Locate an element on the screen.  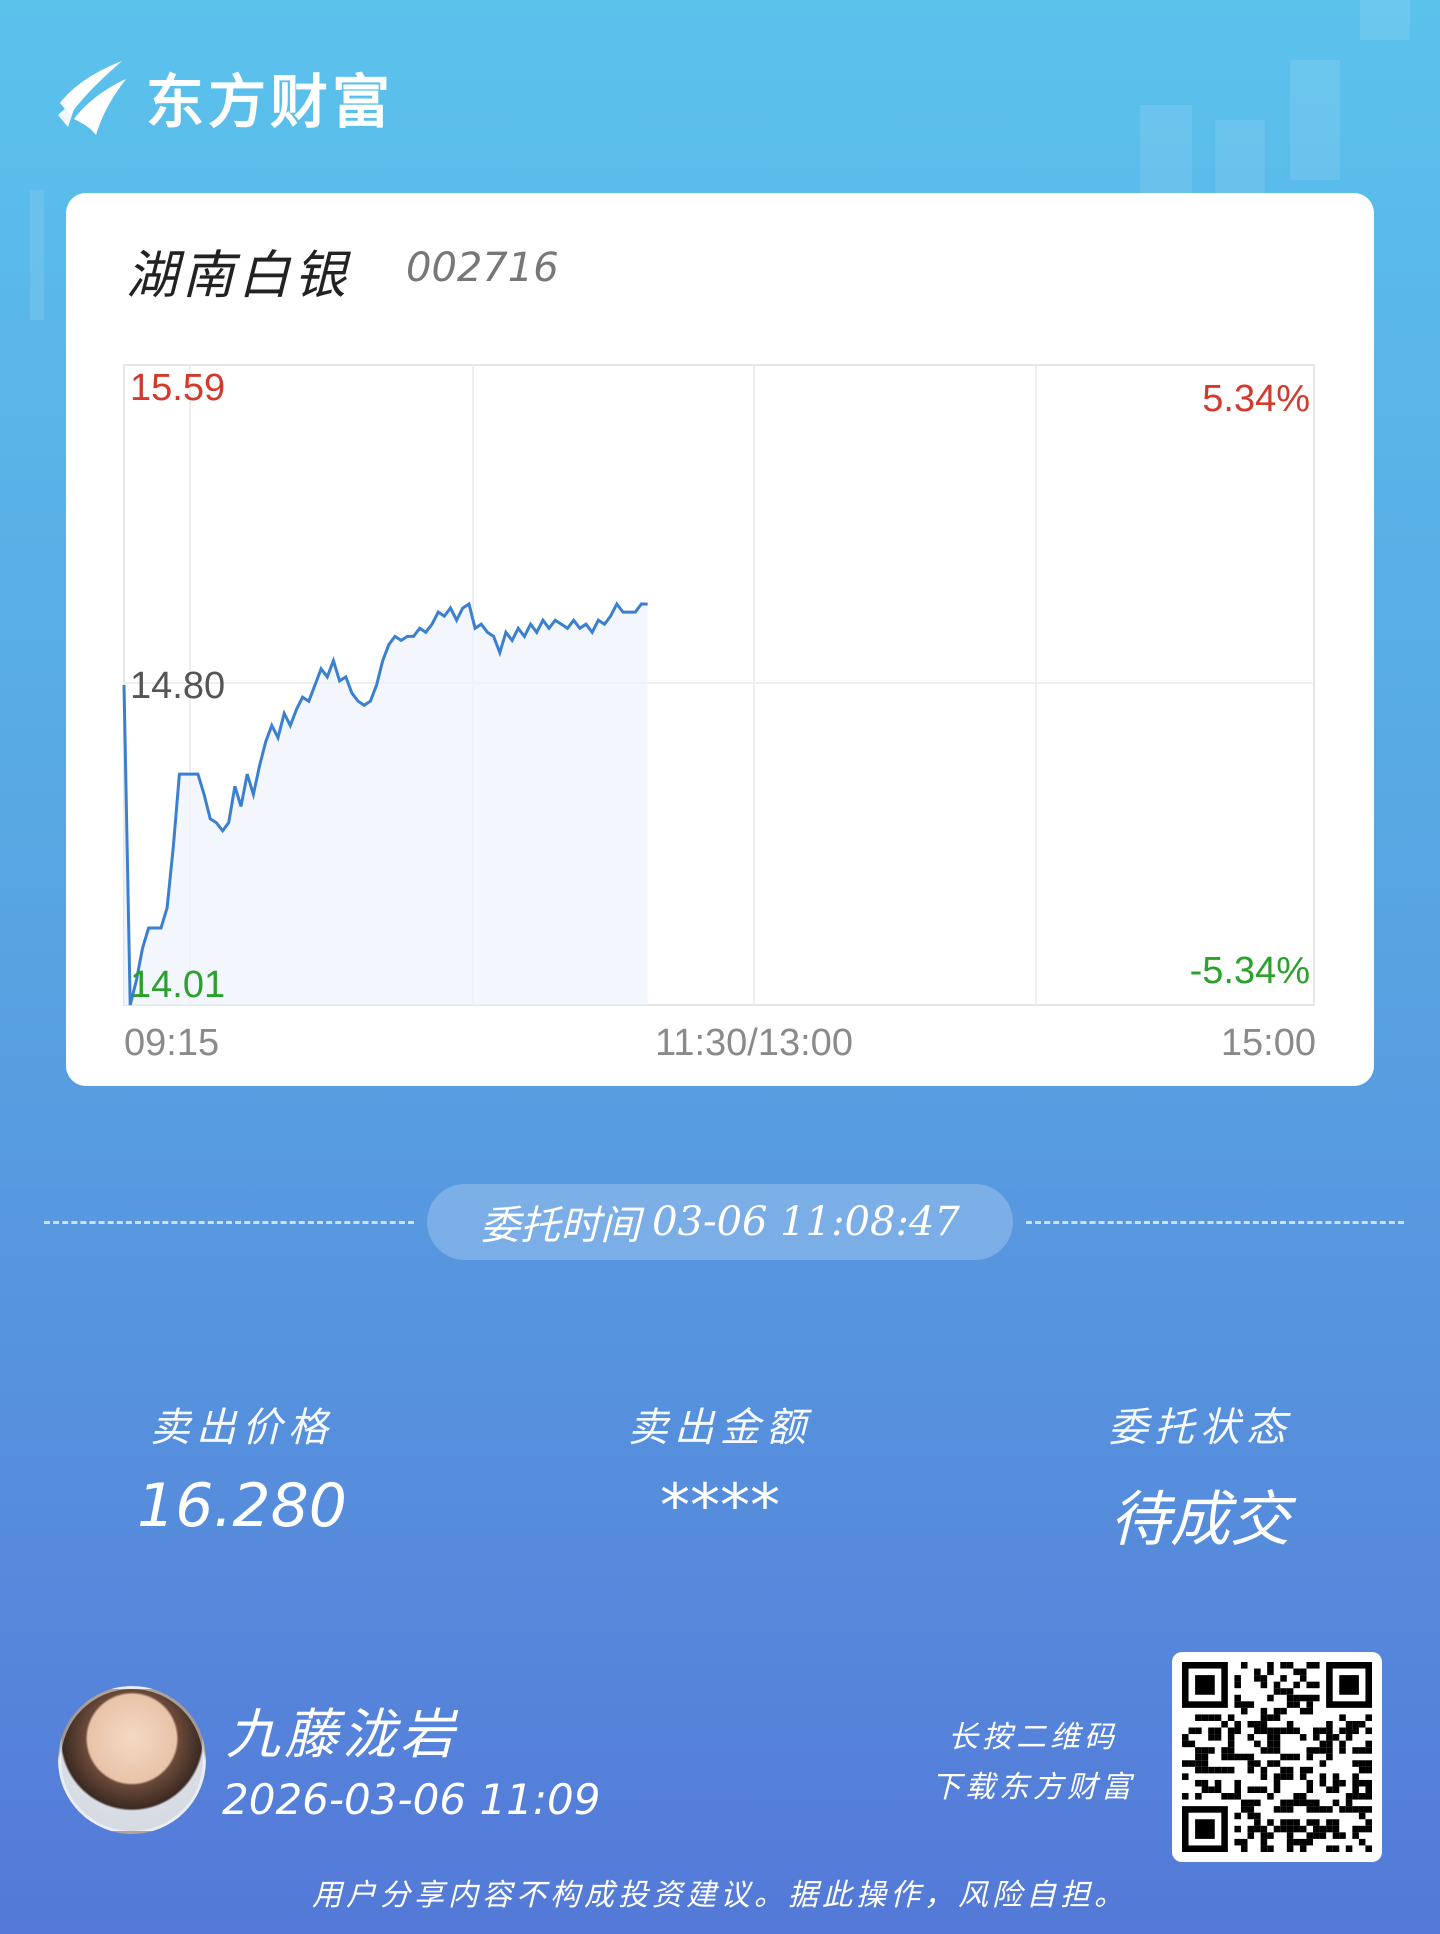
background-candle-decoration is located at coordinates (1240, 160).